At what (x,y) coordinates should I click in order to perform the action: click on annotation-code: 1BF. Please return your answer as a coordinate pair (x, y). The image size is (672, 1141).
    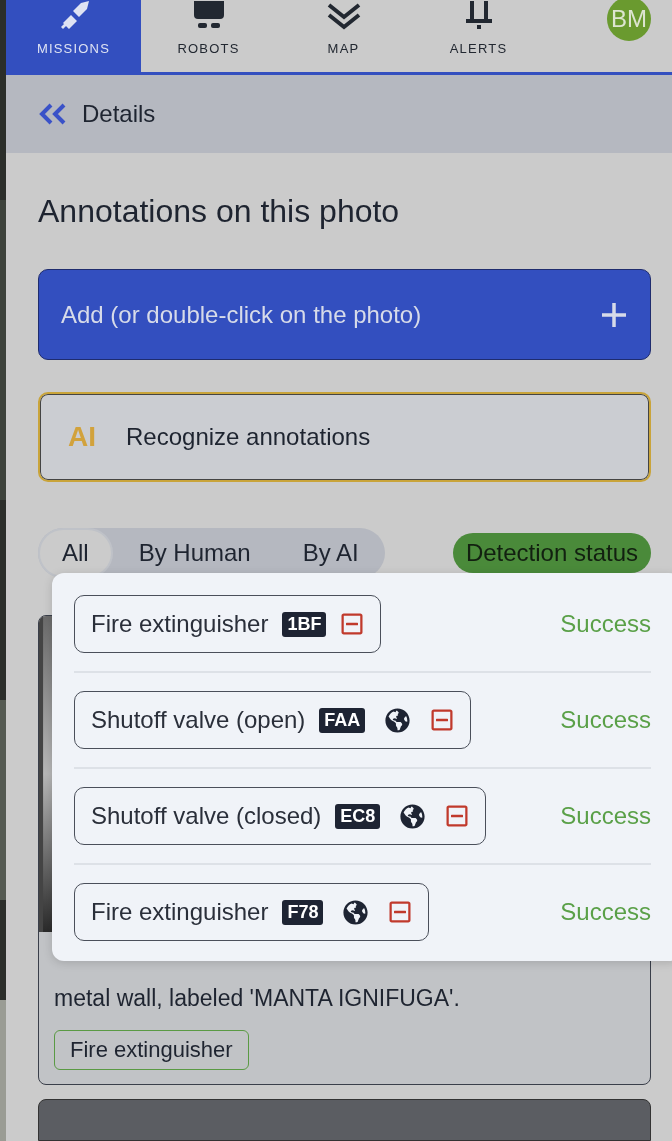
    Looking at the image, I should click on (304, 624).